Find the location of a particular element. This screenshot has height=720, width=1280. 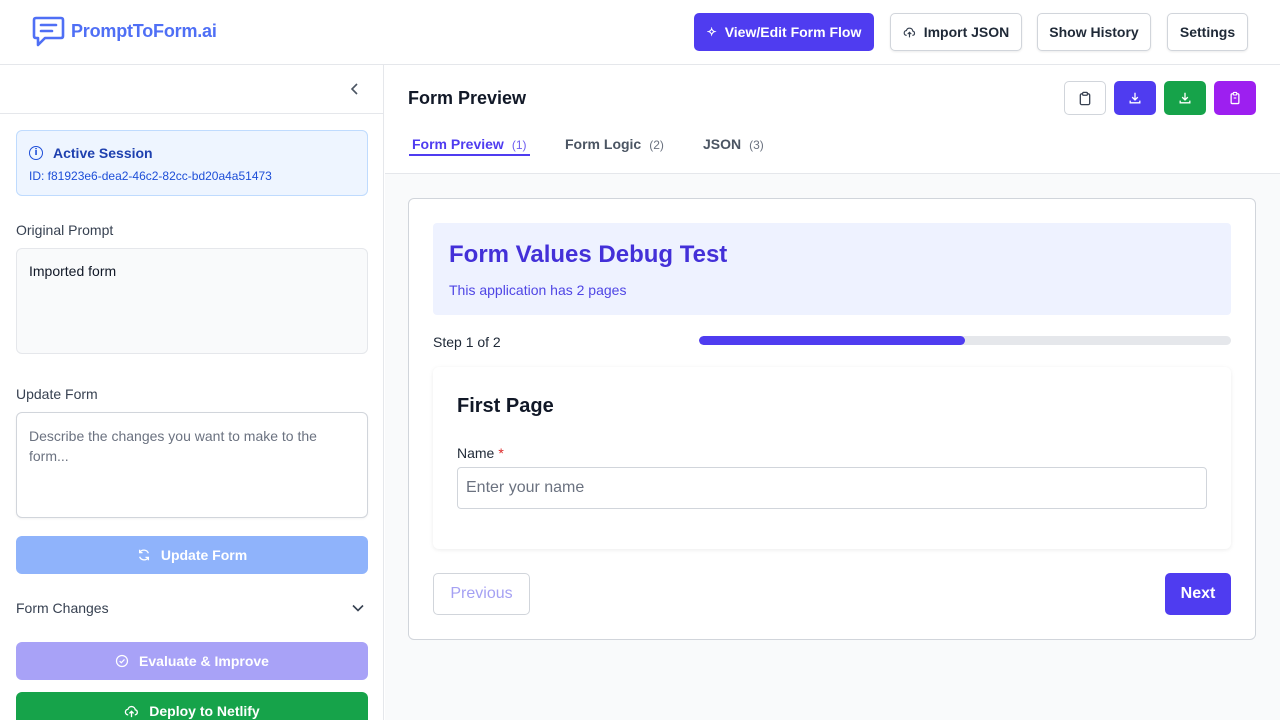

form-subtitle: This application has 2 pages is located at coordinates (538, 290).